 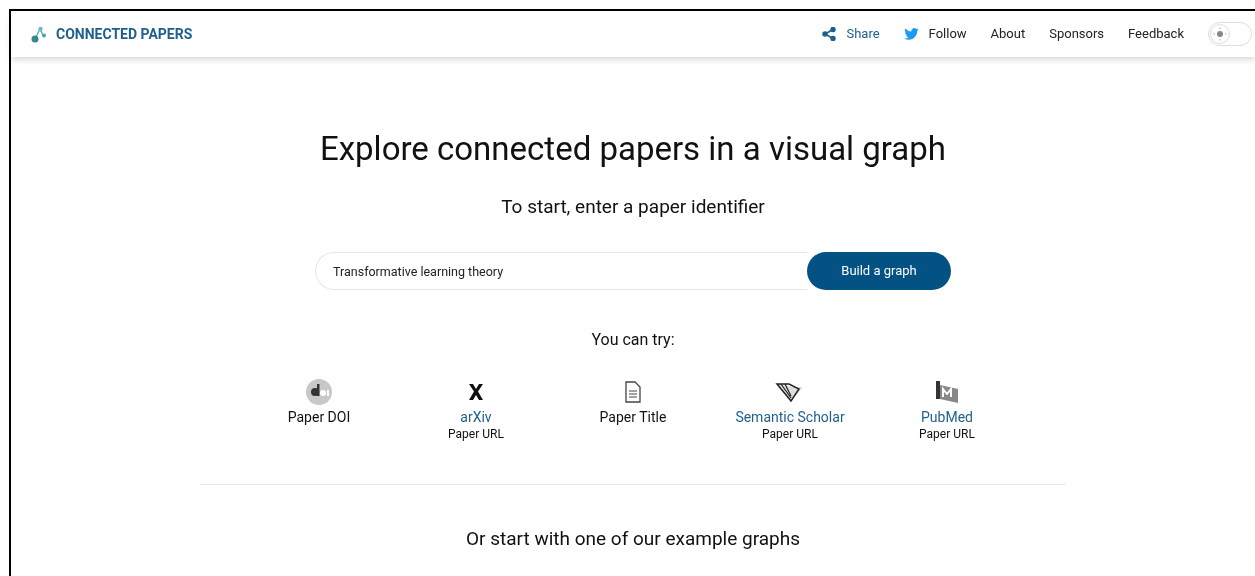 What do you see at coordinates (935, 34) in the screenshot?
I see `nav-link: Follow` at bounding box center [935, 34].